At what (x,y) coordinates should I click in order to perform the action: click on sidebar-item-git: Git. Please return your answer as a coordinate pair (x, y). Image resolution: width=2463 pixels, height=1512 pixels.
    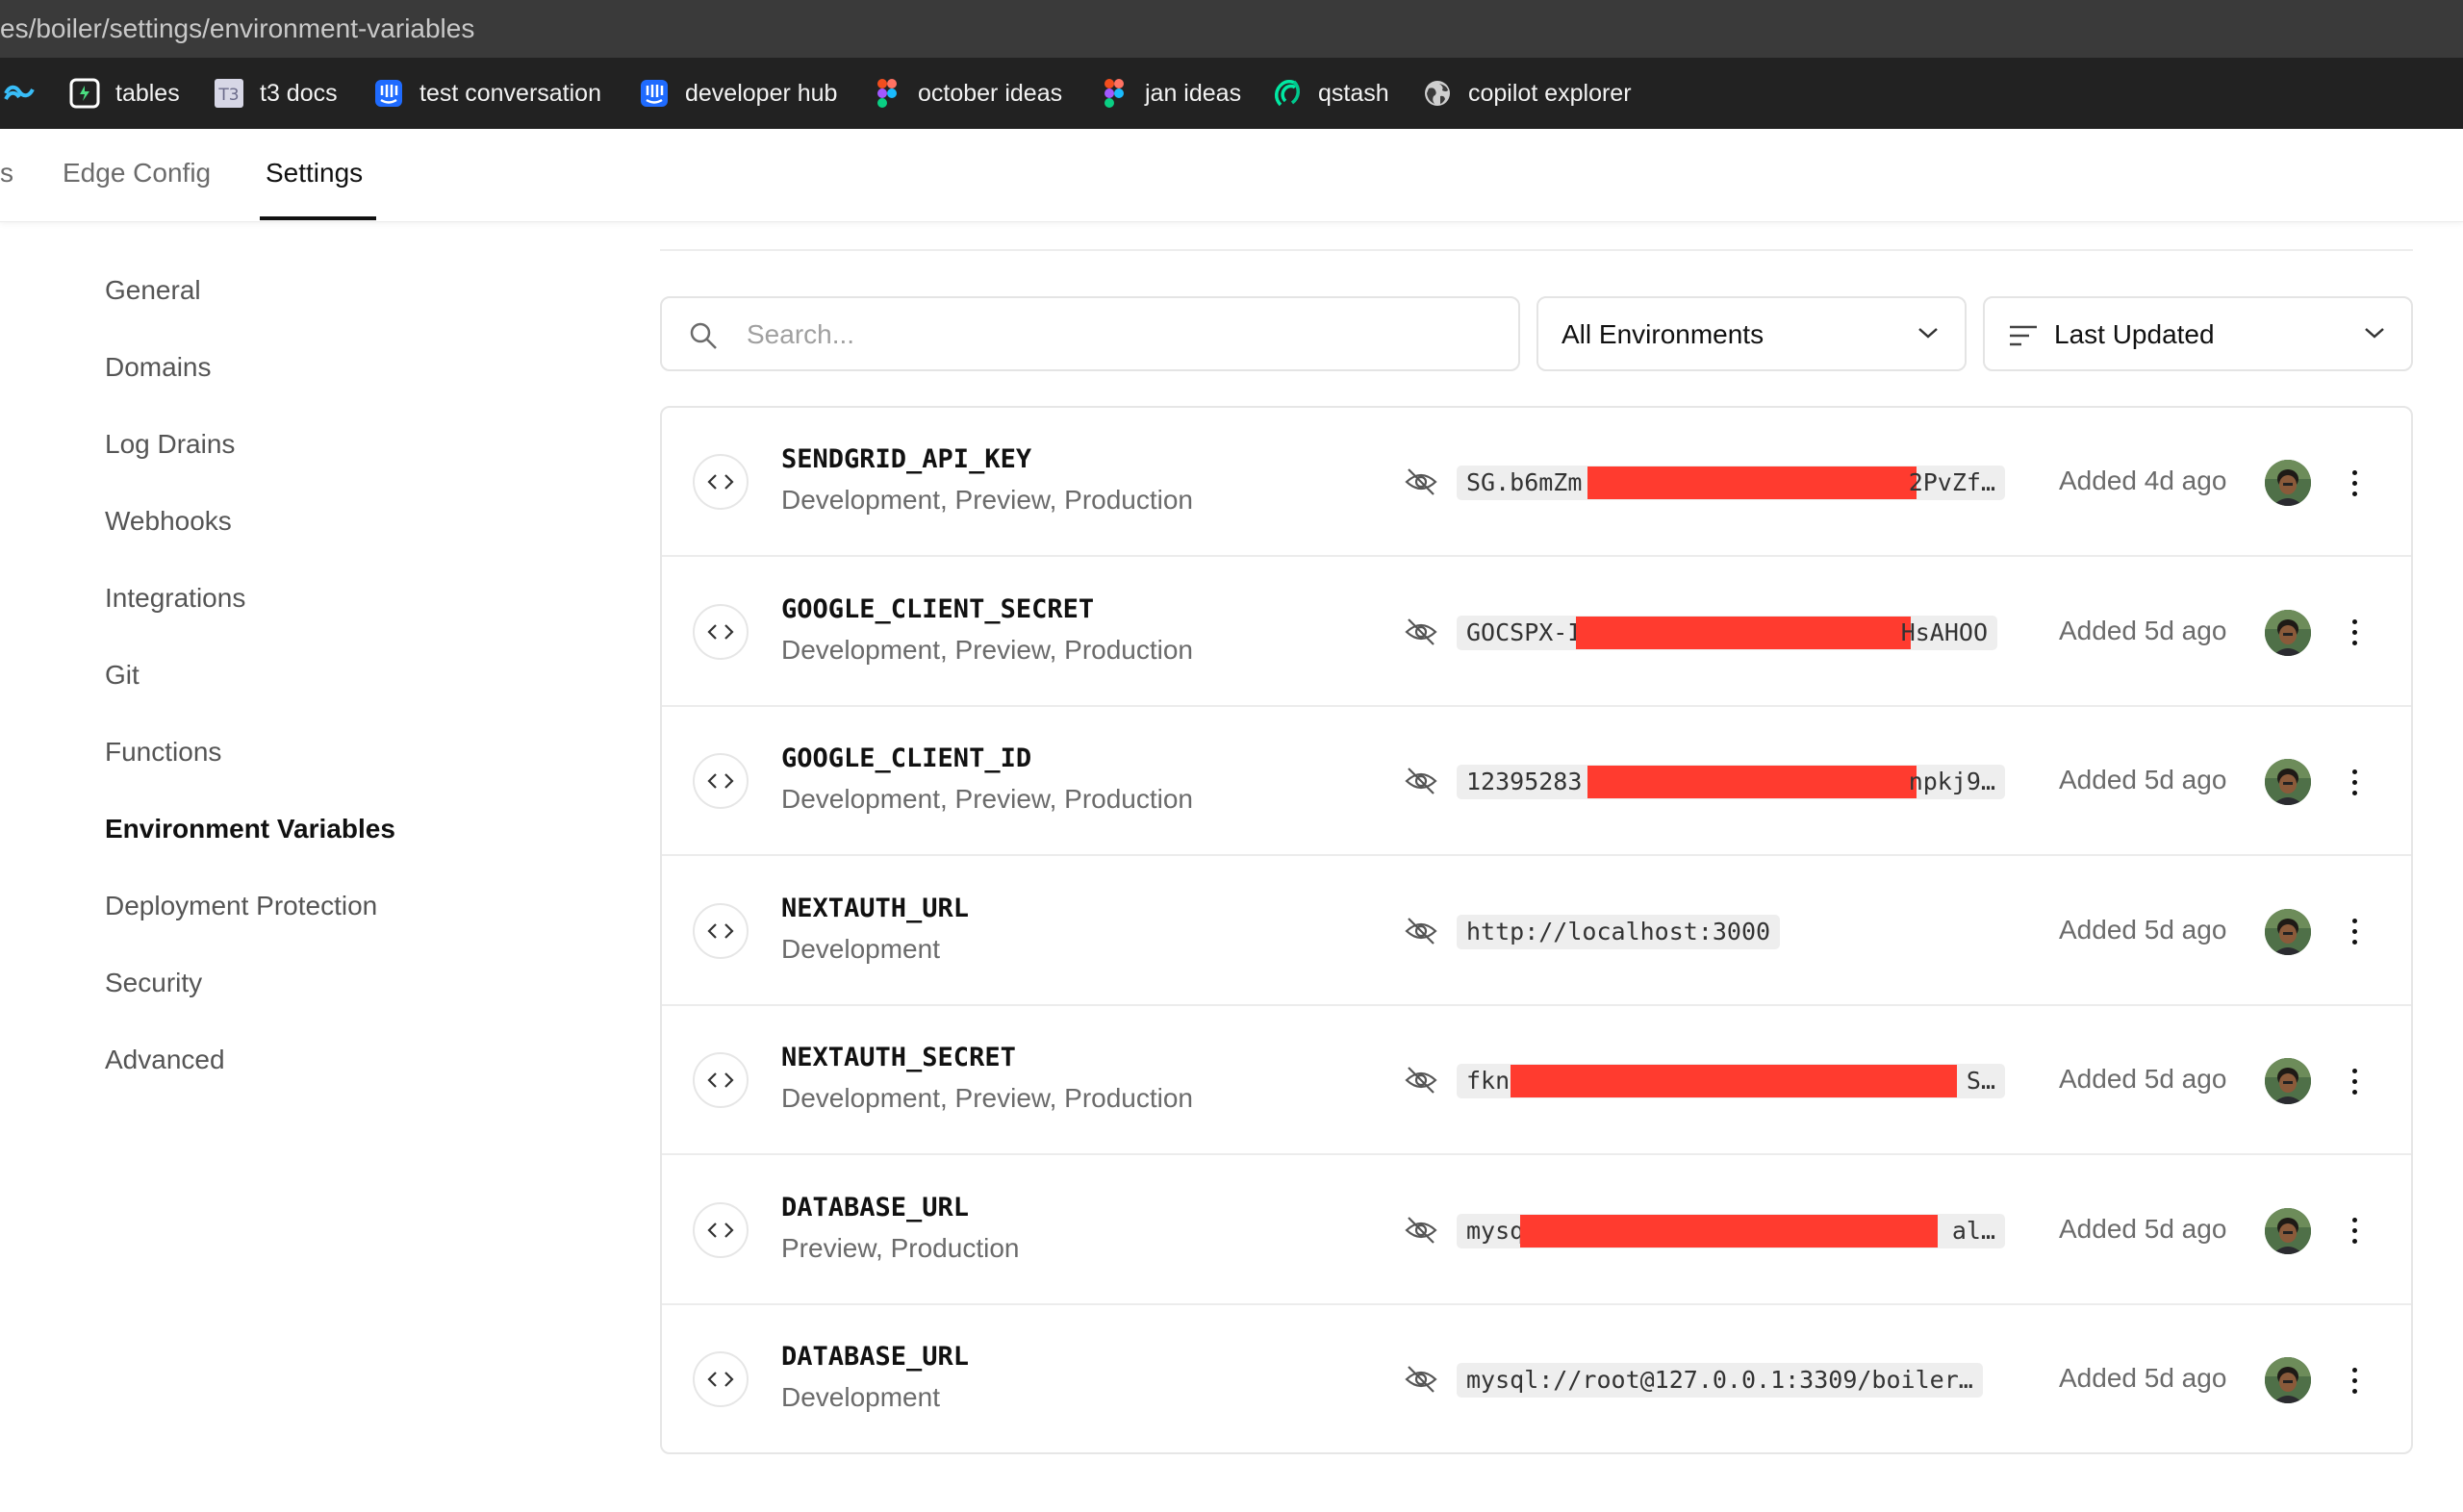
    Looking at the image, I should click on (123, 676).